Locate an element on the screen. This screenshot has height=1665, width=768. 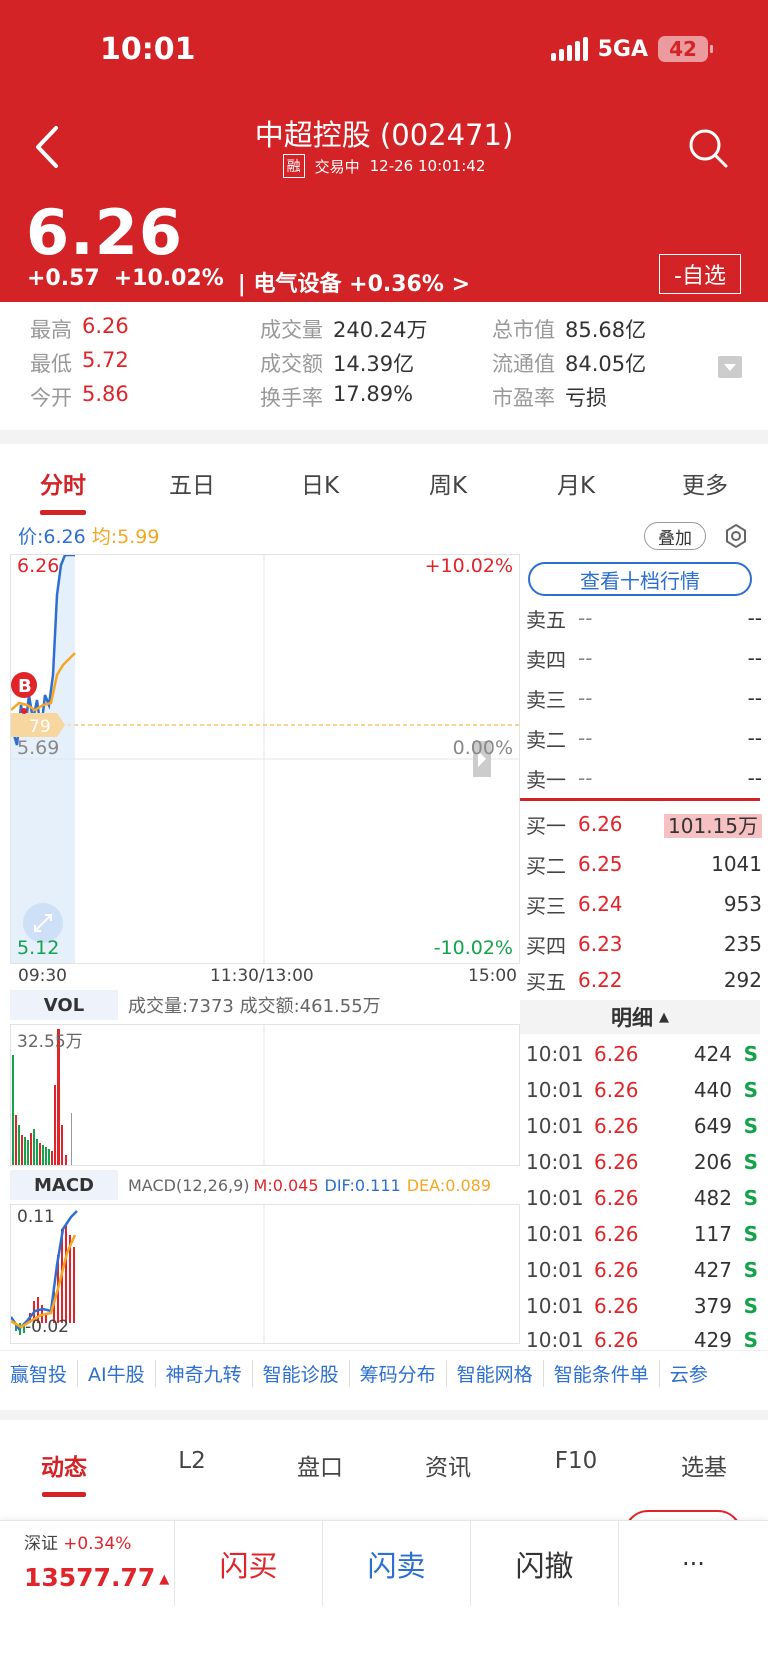
tab-f10: F10 is located at coordinates (576, 1461).